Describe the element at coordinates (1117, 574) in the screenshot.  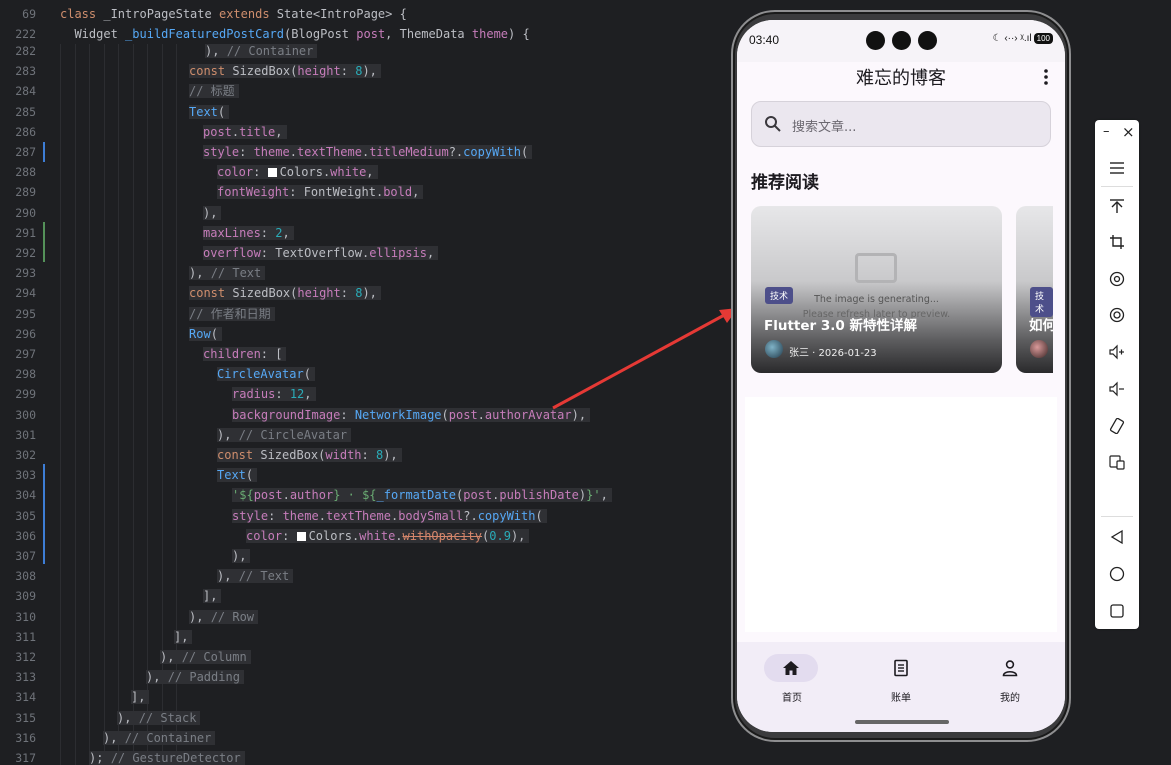
I see `home-circle-icon` at that location.